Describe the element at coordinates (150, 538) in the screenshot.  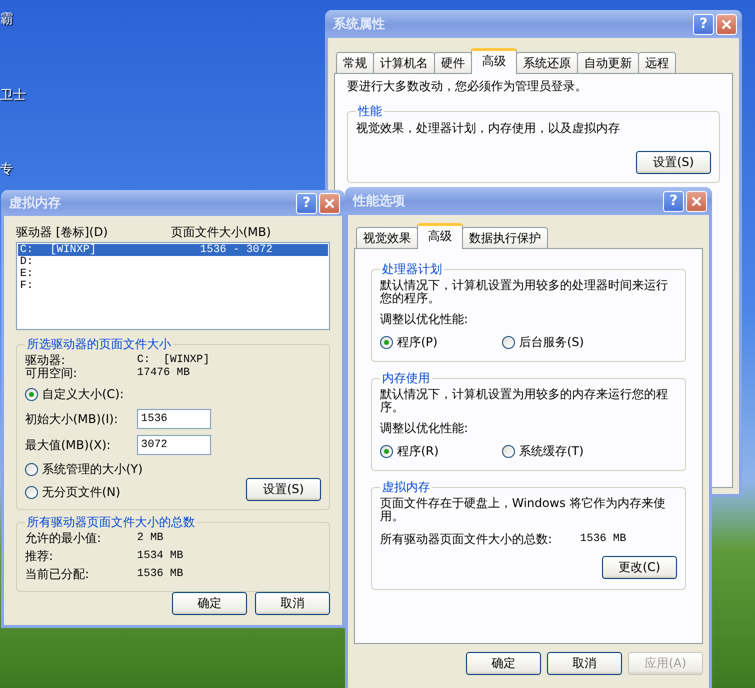
I see `field-value: 2 MB` at that location.